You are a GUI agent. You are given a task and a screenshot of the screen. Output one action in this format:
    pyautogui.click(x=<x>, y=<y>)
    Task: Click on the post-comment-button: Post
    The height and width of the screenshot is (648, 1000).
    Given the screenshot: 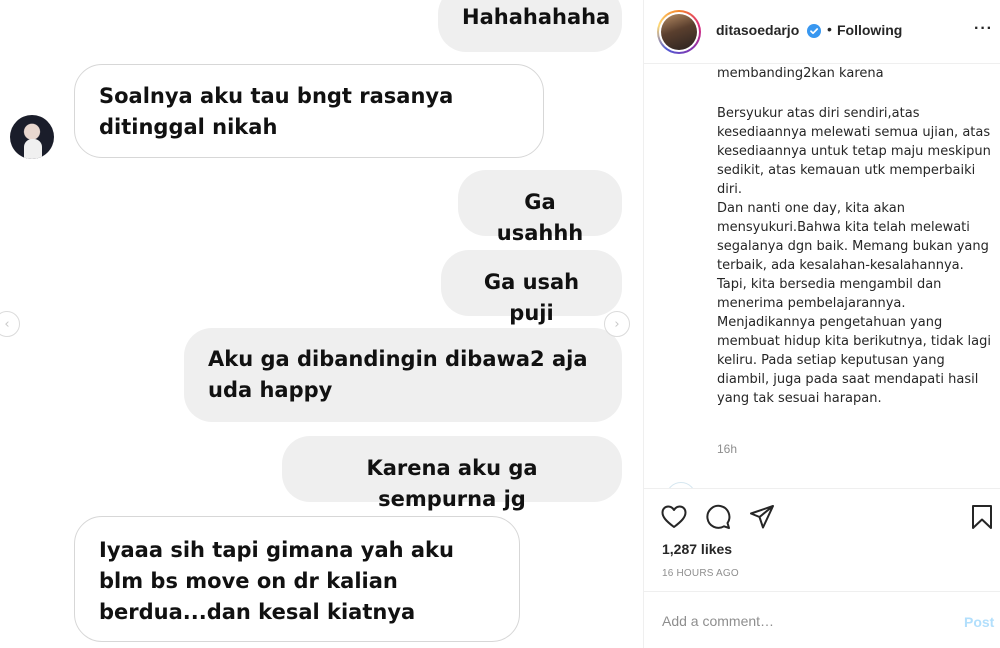 What is the action you would take?
    pyautogui.click(x=979, y=622)
    